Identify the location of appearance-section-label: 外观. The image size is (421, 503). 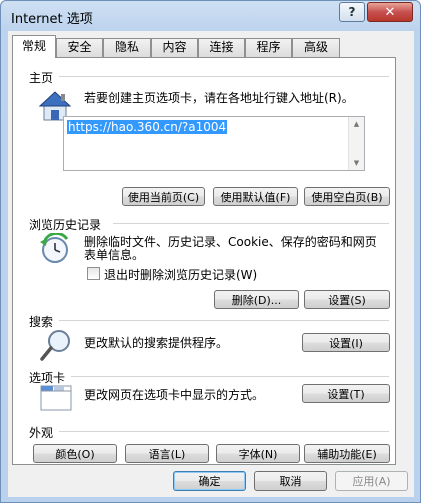
(41, 433).